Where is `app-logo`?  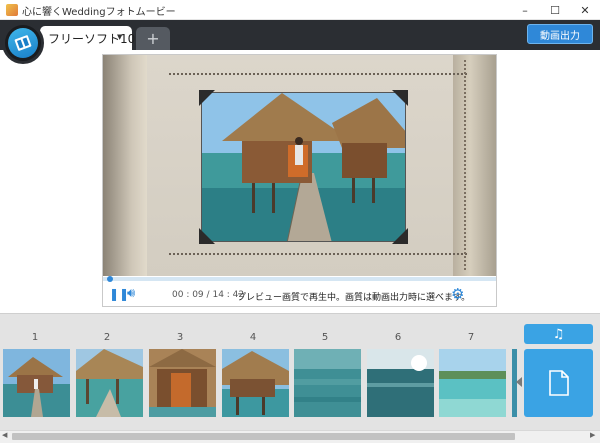 app-logo is located at coordinates (23, 43).